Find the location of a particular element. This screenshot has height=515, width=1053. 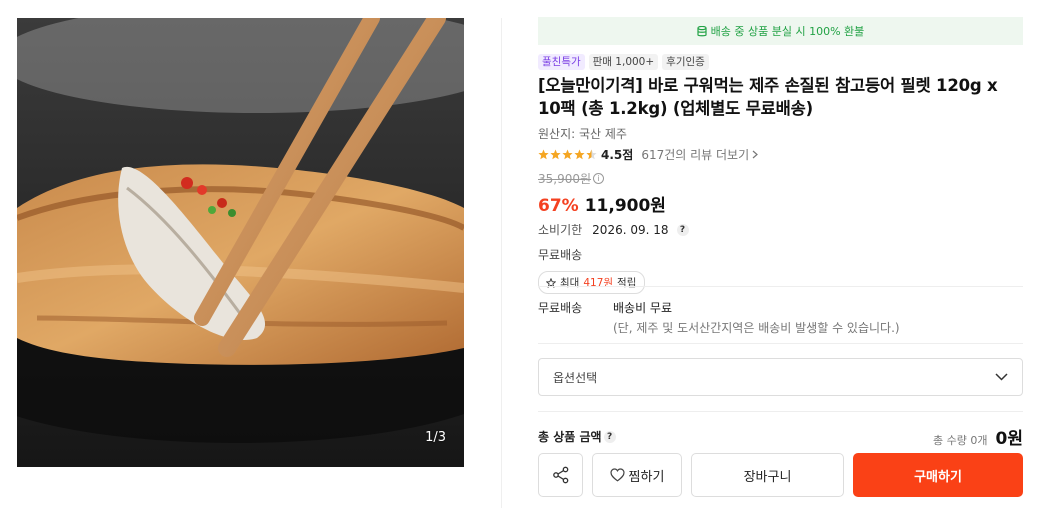

option-select: 옵션선택 is located at coordinates (780, 377).